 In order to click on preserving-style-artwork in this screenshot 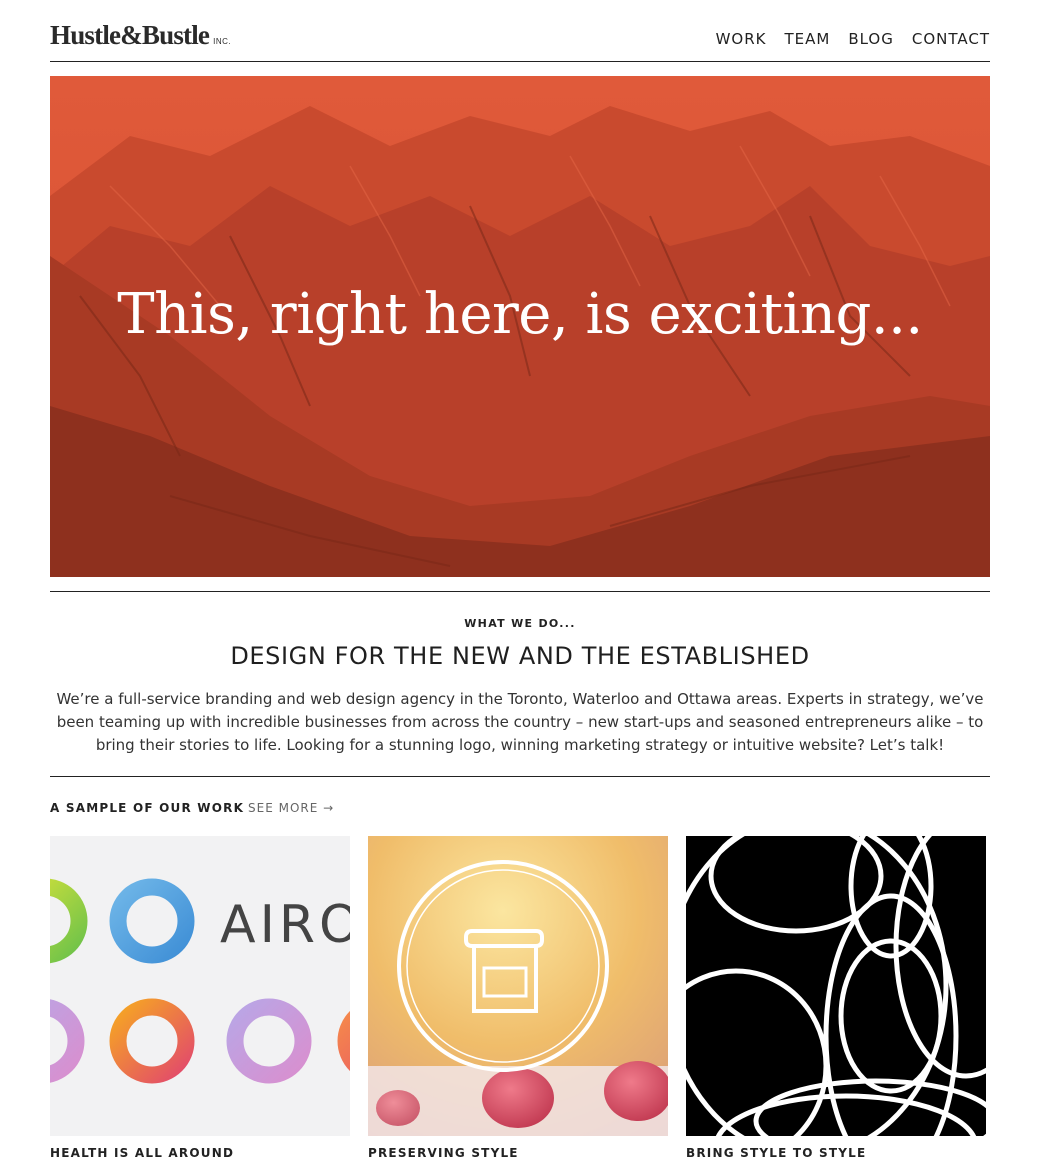, I will do `click(518, 986)`.